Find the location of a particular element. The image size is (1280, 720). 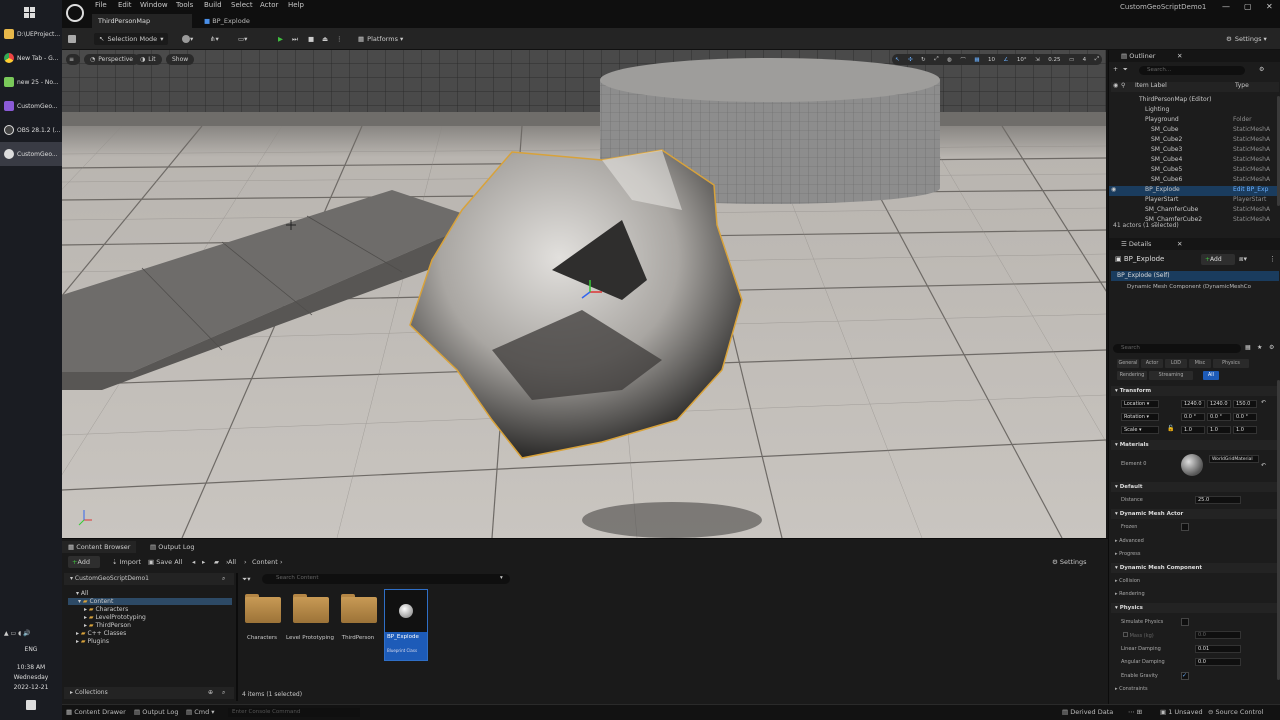

item-label-header: Item Label is located at coordinates (1151, 85).